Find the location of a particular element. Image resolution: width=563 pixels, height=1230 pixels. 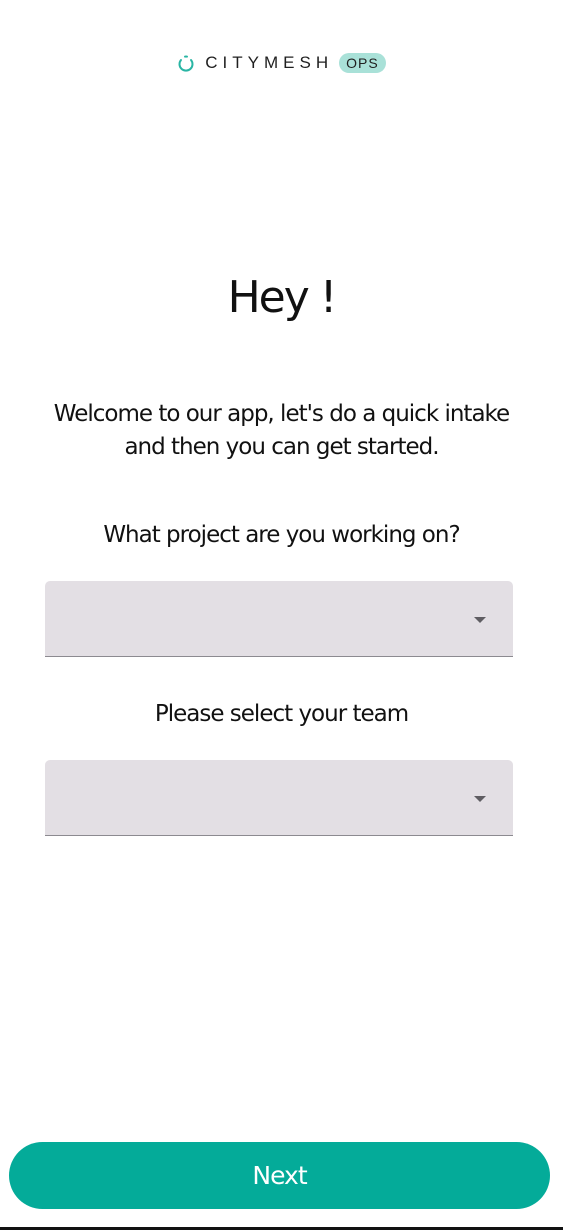

logo-ops-badge: OPS is located at coordinates (362, 63).